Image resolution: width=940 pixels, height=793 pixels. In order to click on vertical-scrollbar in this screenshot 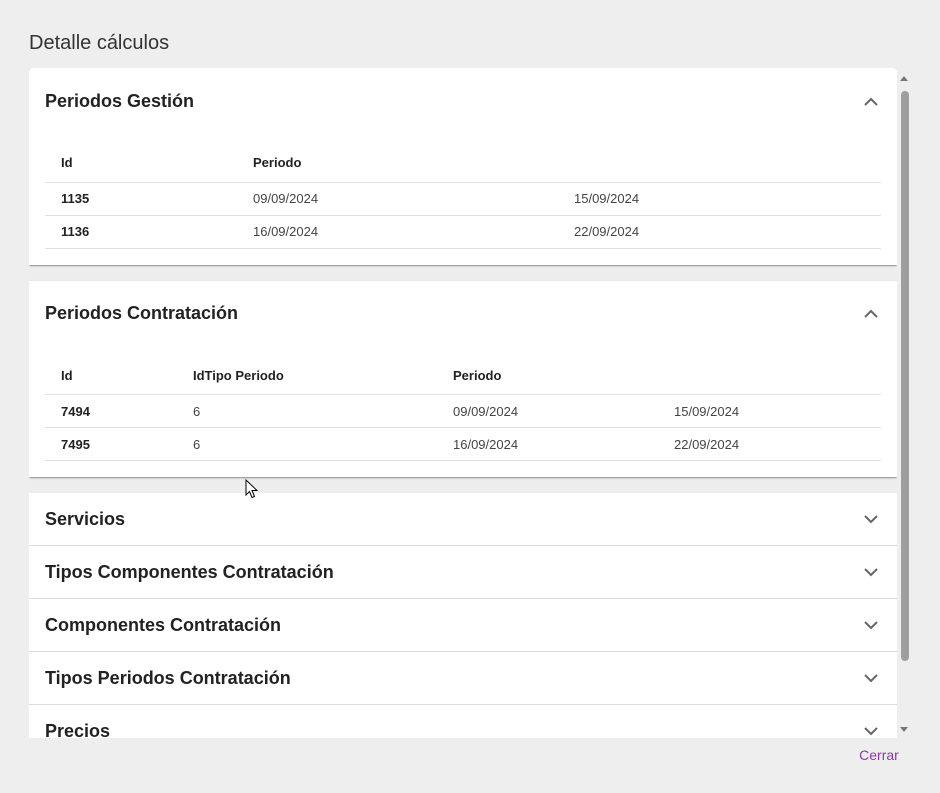, I will do `click(904, 404)`.